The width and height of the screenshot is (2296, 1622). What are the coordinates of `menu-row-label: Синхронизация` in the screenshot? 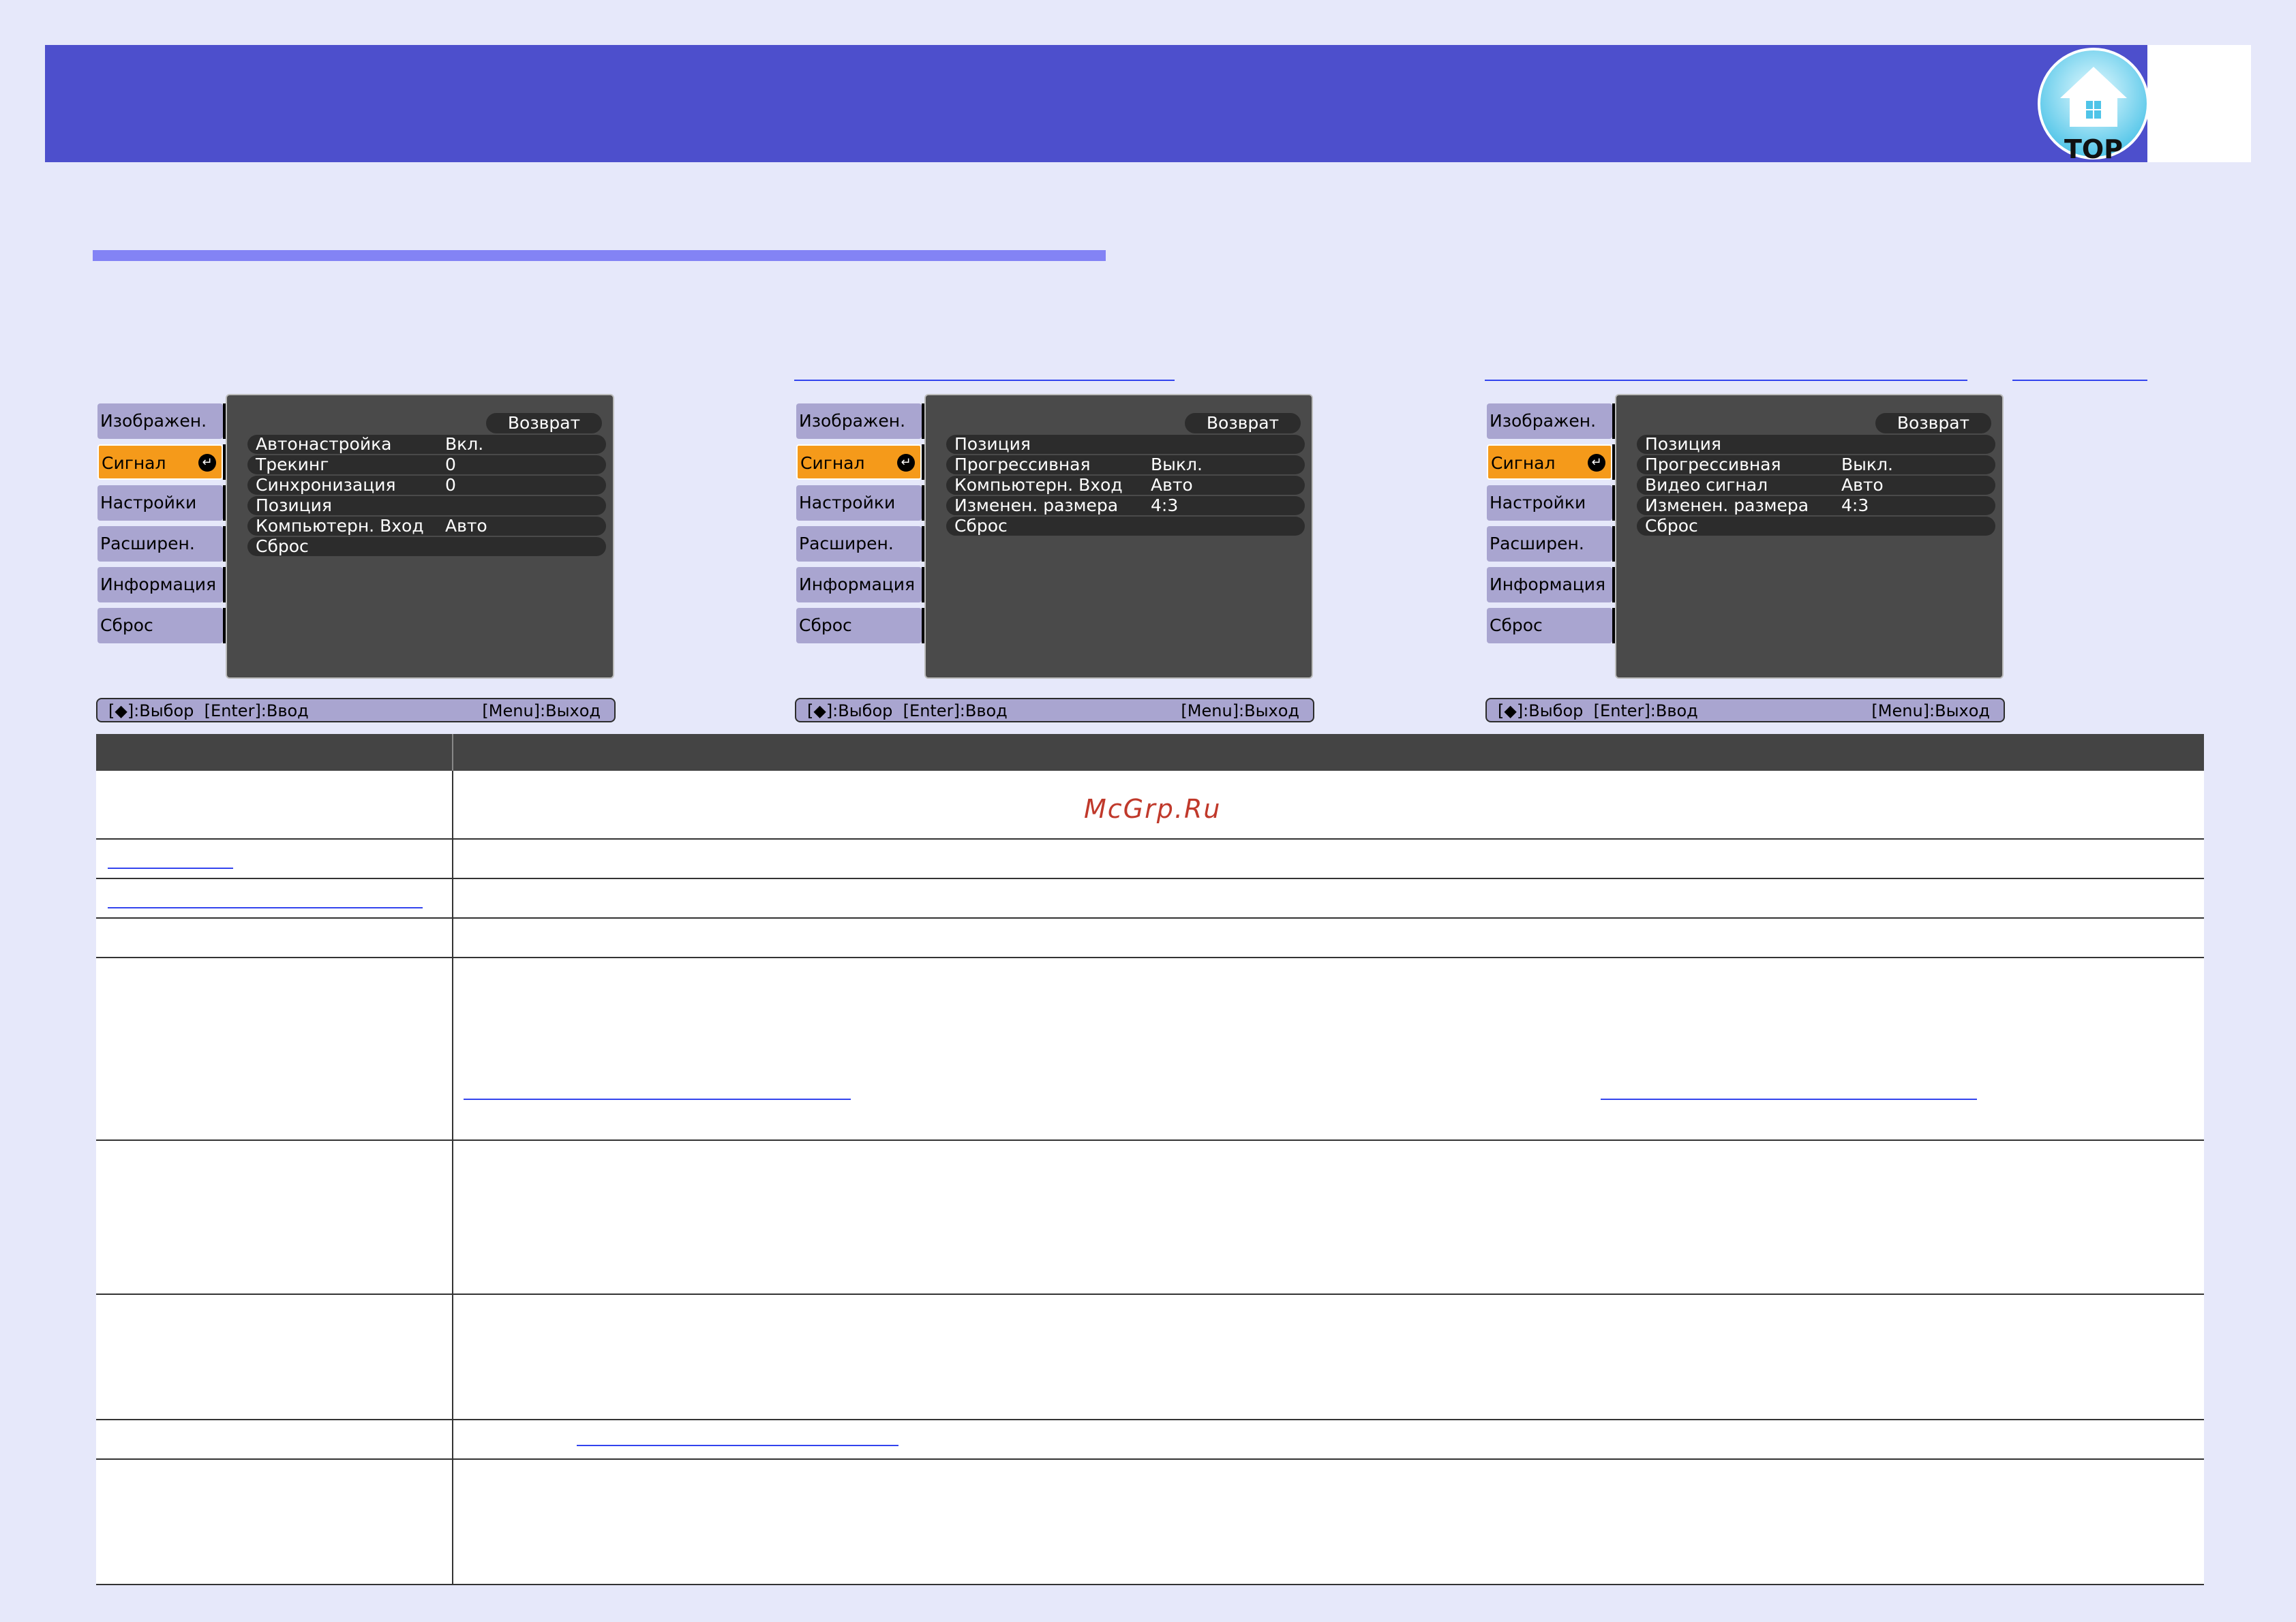 It's located at (326, 485).